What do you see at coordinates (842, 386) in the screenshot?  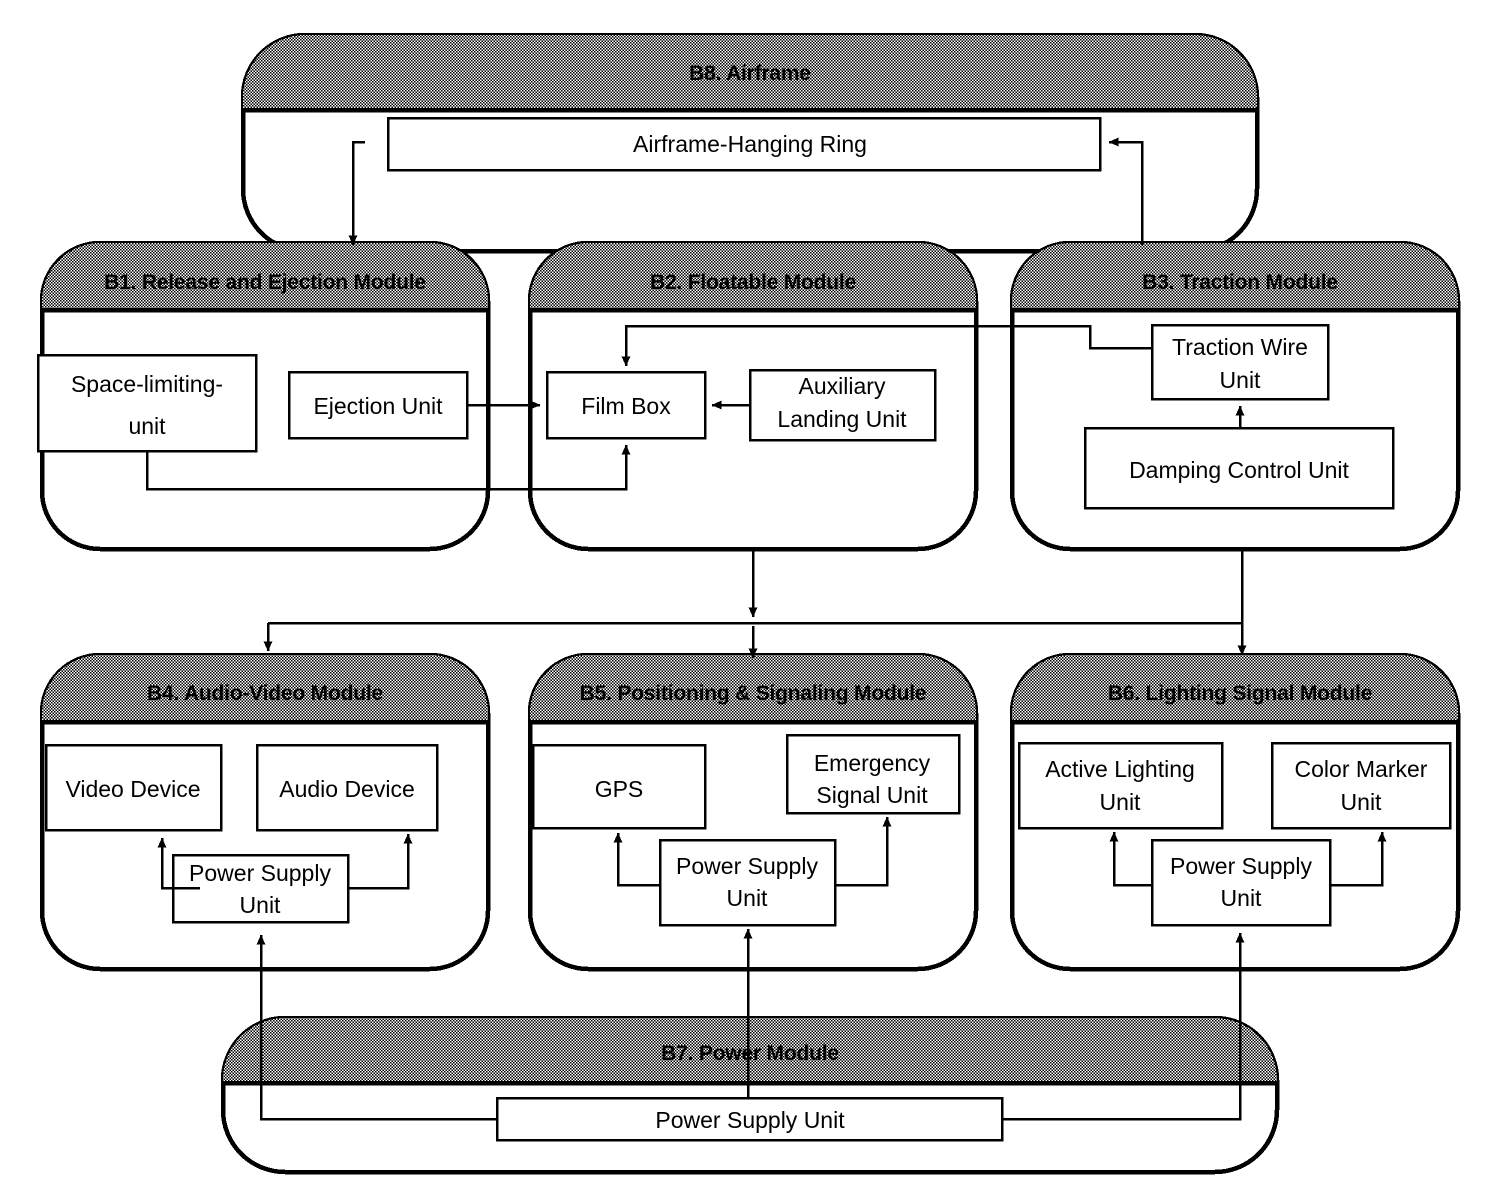 I see `unit-label-auxiliary-landing-unit-l1: Auxiliary` at bounding box center [842, 386].